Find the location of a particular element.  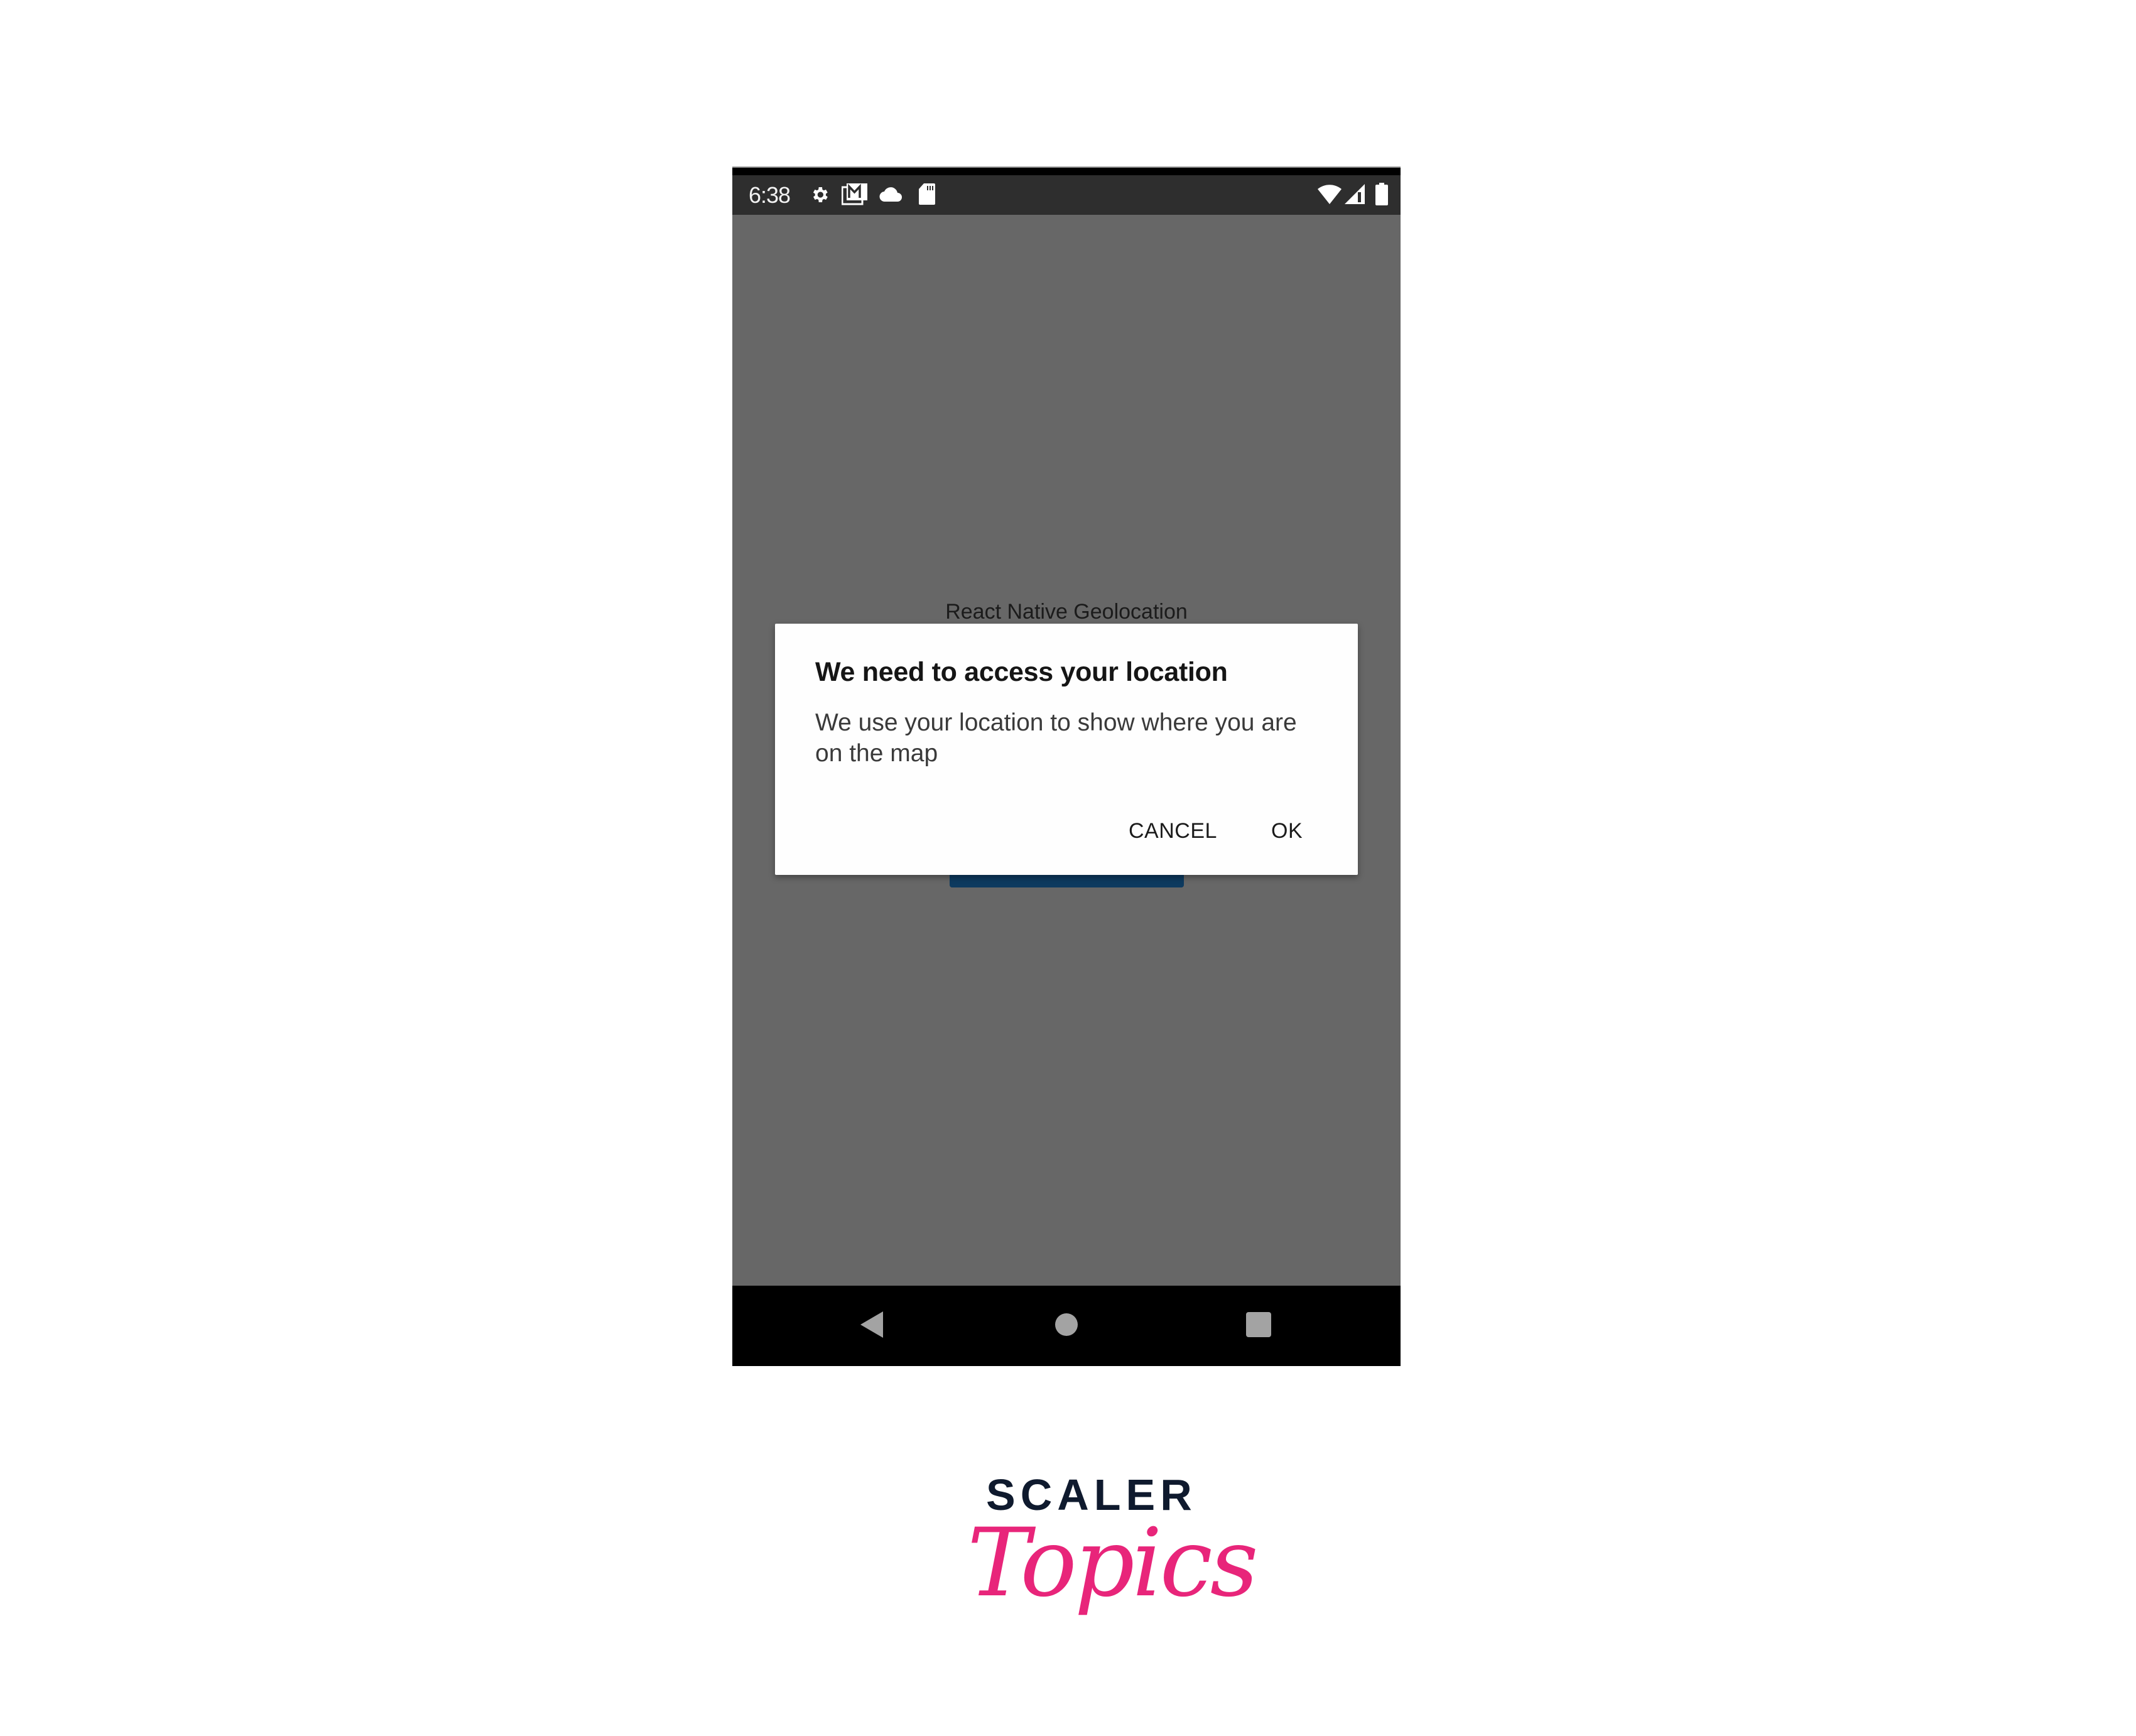

back-icon is located at coordinates (871, 1327).